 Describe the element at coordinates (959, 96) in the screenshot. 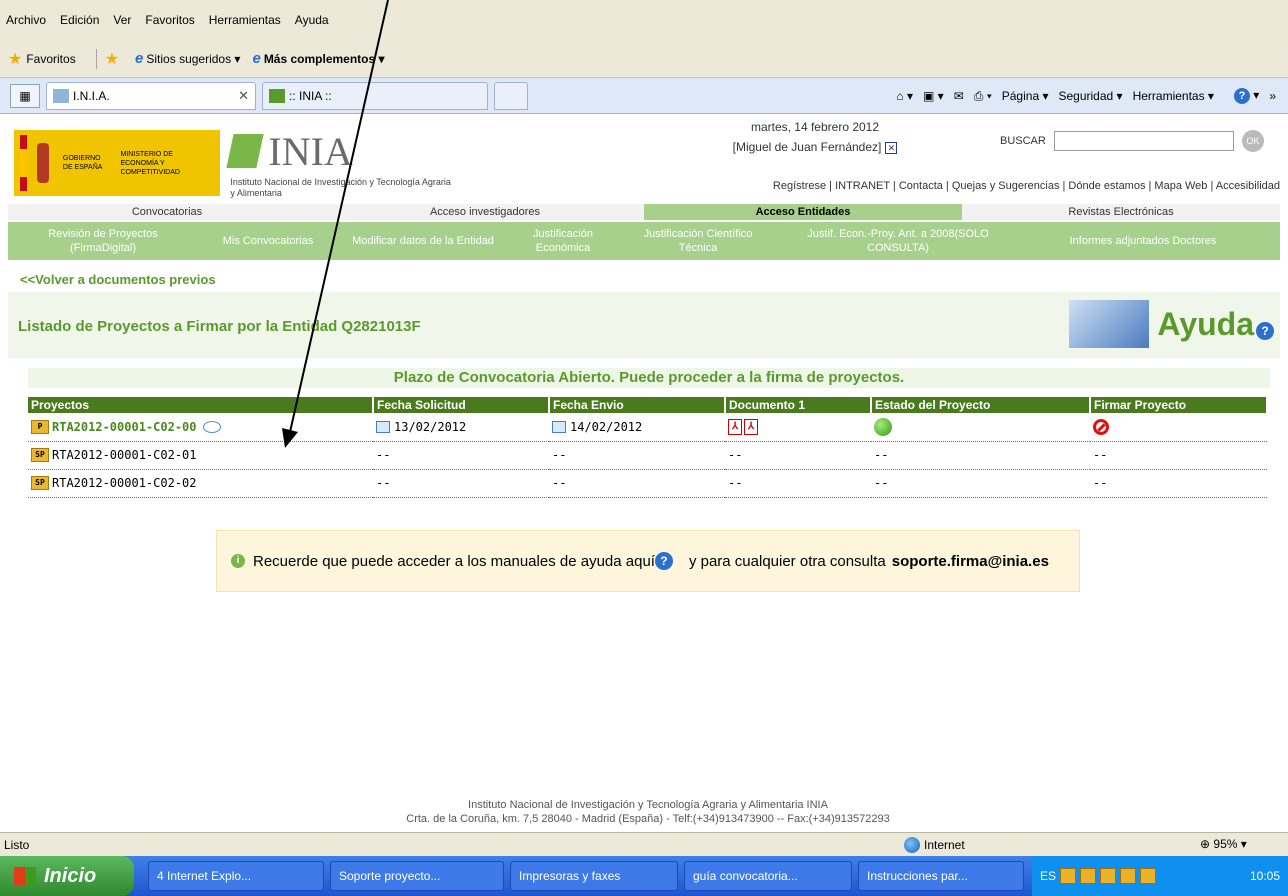

I see `mail-icon: ✉` at that location.